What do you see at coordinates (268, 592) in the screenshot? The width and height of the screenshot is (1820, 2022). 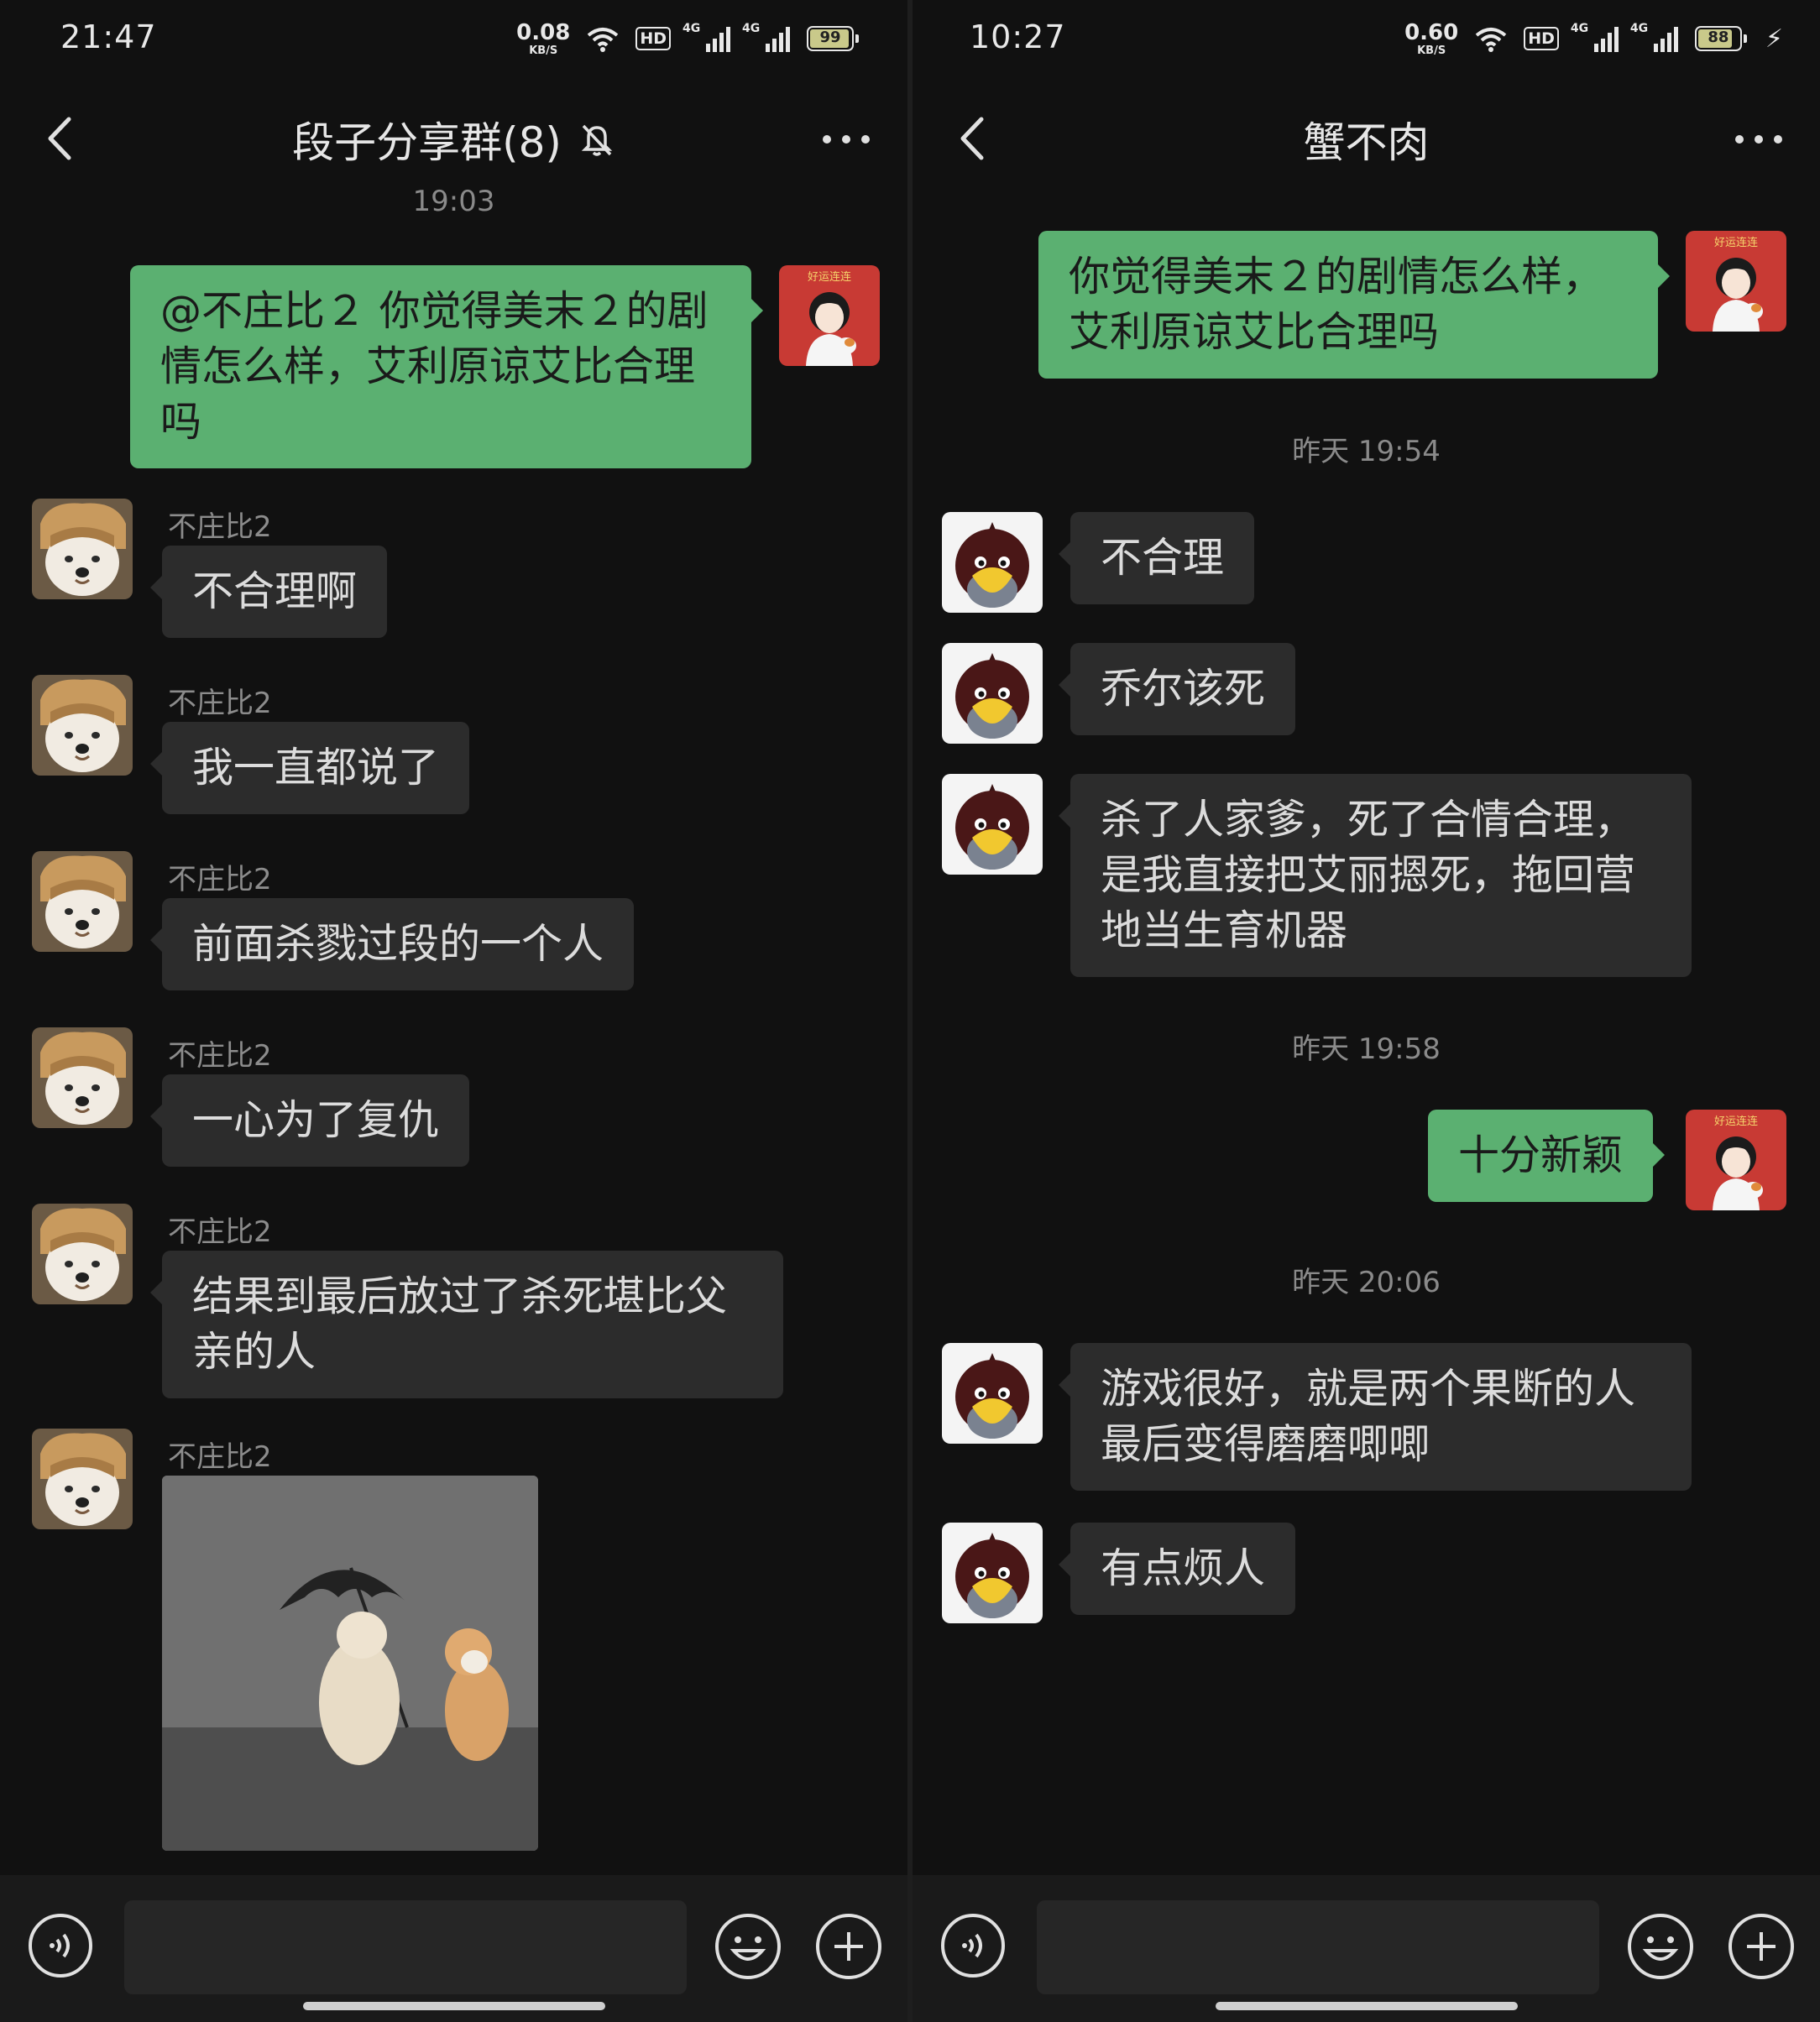 I see `incoming-message: 不合理啊` at bounding box center [268, 592].